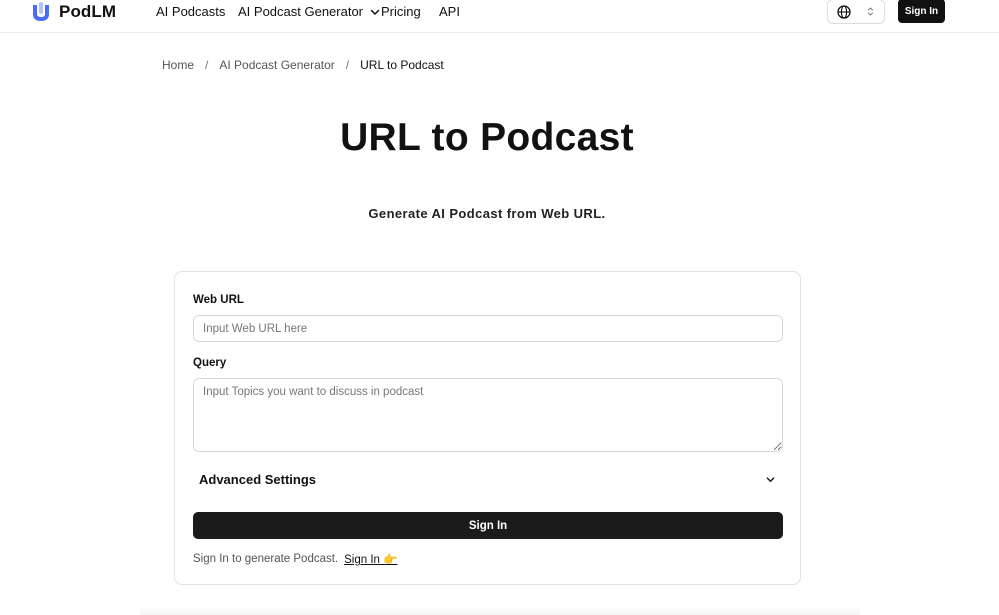 Image resolution: width=999 pixels, height=615 pixels. I want to click on breadcrumb-current: URL to Podcast, so click(402, 65).